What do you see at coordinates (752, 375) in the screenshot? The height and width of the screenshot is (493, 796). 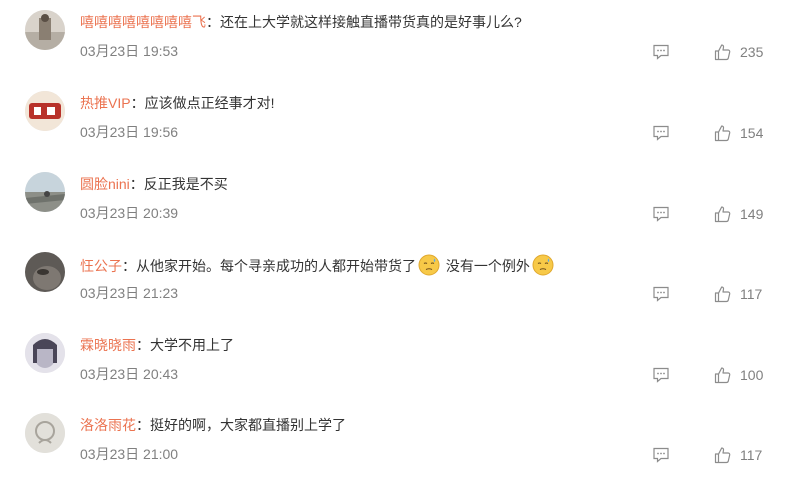 I see `like-count: 100` at bounding box center [752, 375].